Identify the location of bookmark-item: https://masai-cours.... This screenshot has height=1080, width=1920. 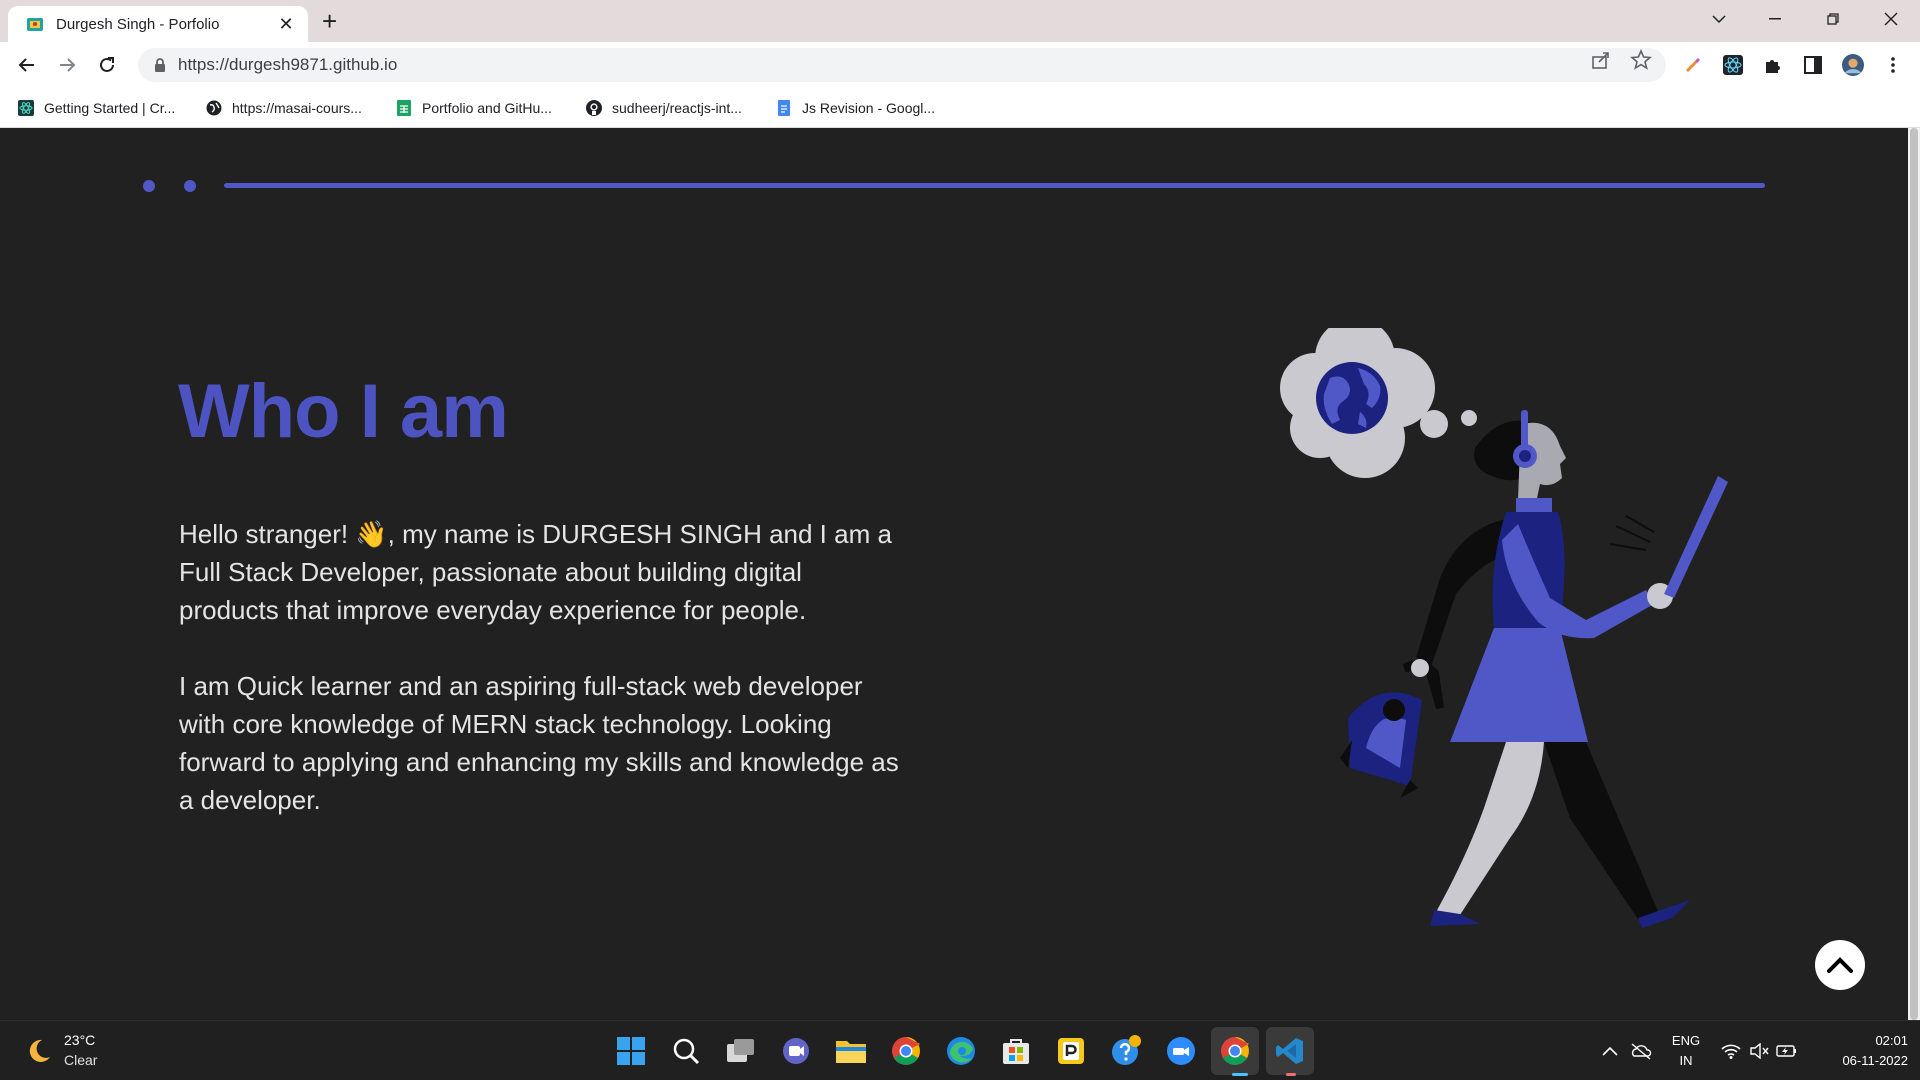
(284, 108).